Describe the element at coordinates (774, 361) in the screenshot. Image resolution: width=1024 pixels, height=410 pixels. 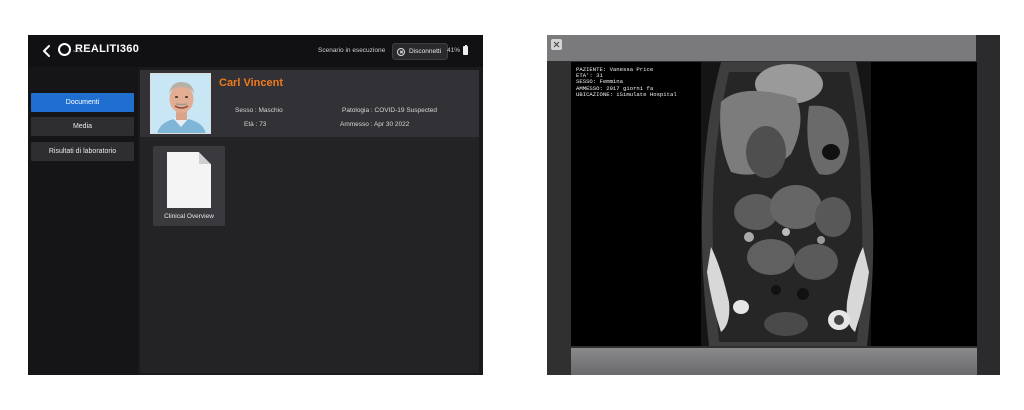
I see `viewer-bottom-bar` at that location.